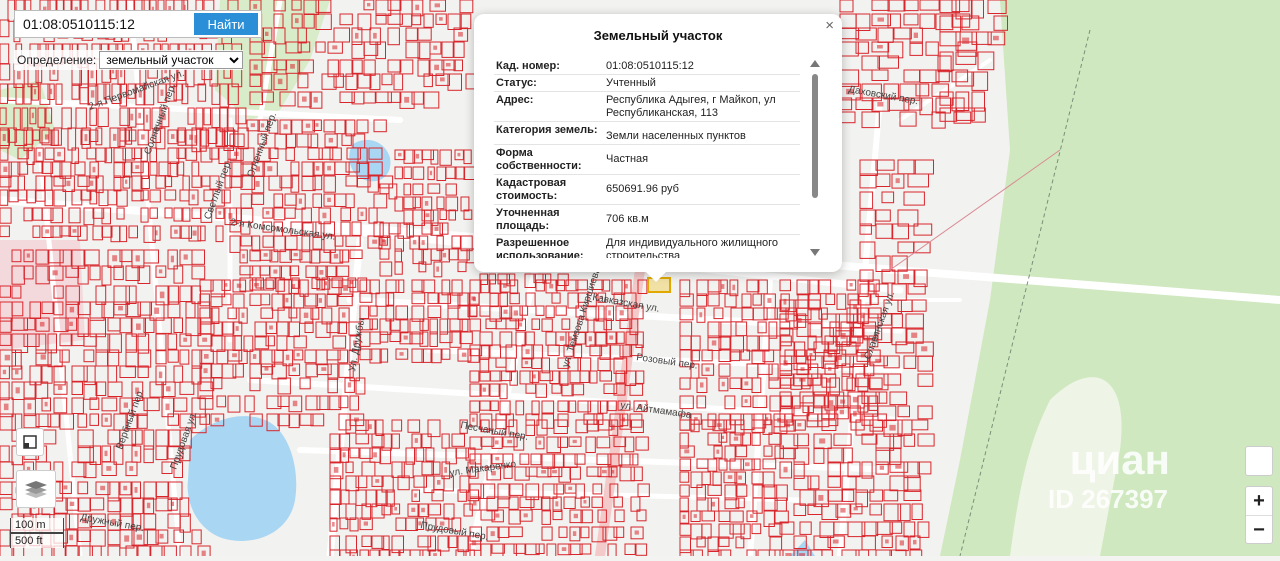  Describe the element at coordinates (36, 489) in the screenshot. I see `layers-button` at that location.